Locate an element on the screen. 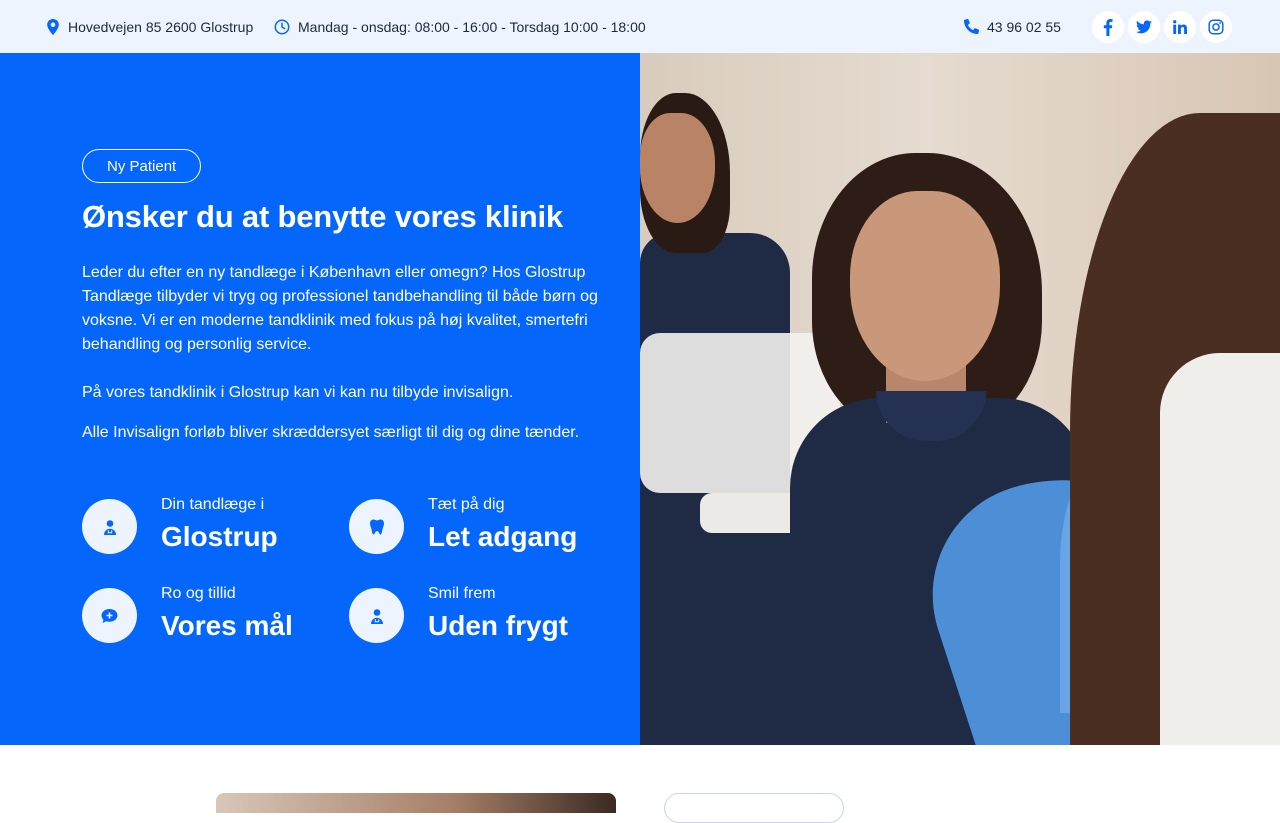  feature-goal-title: Vores mål is located at coordinates (227, 625).